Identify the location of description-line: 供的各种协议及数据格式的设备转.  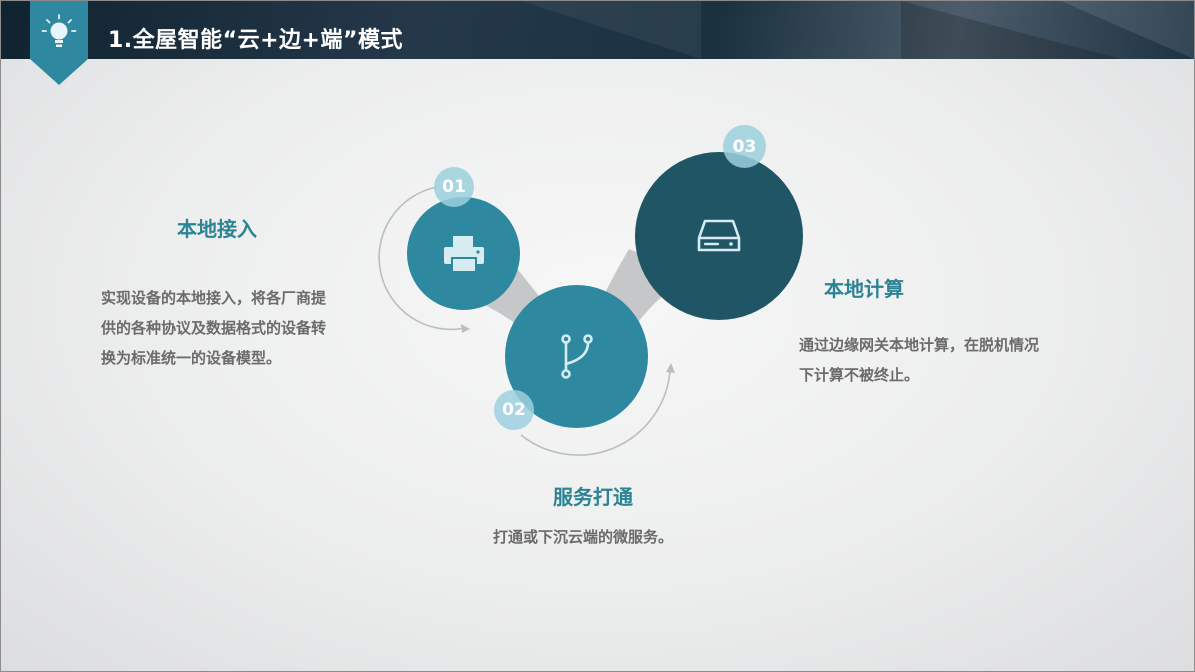
(214, 328).